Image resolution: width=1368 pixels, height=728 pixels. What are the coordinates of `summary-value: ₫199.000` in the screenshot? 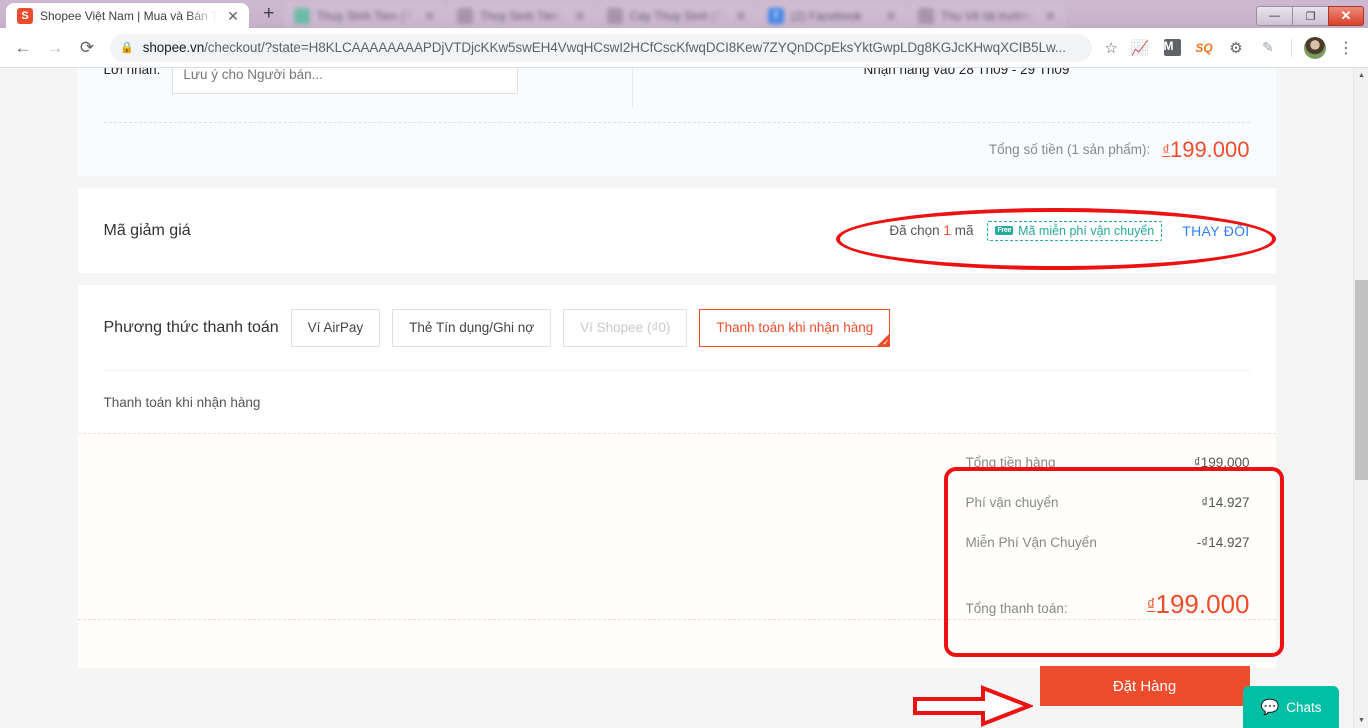 It's located at (1221, 462).